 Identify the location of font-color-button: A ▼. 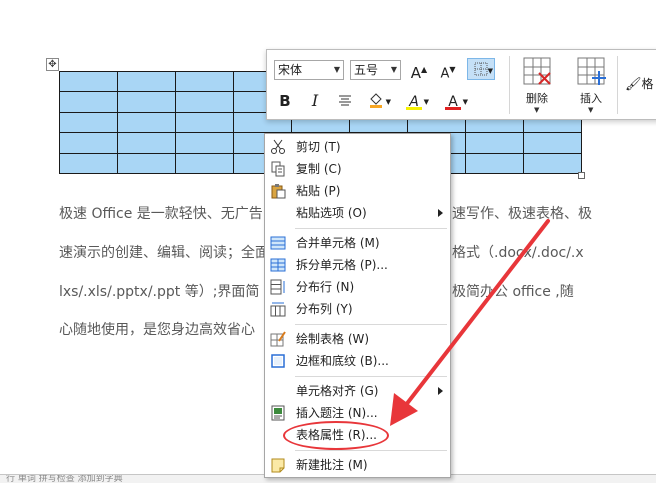
(455, 101).